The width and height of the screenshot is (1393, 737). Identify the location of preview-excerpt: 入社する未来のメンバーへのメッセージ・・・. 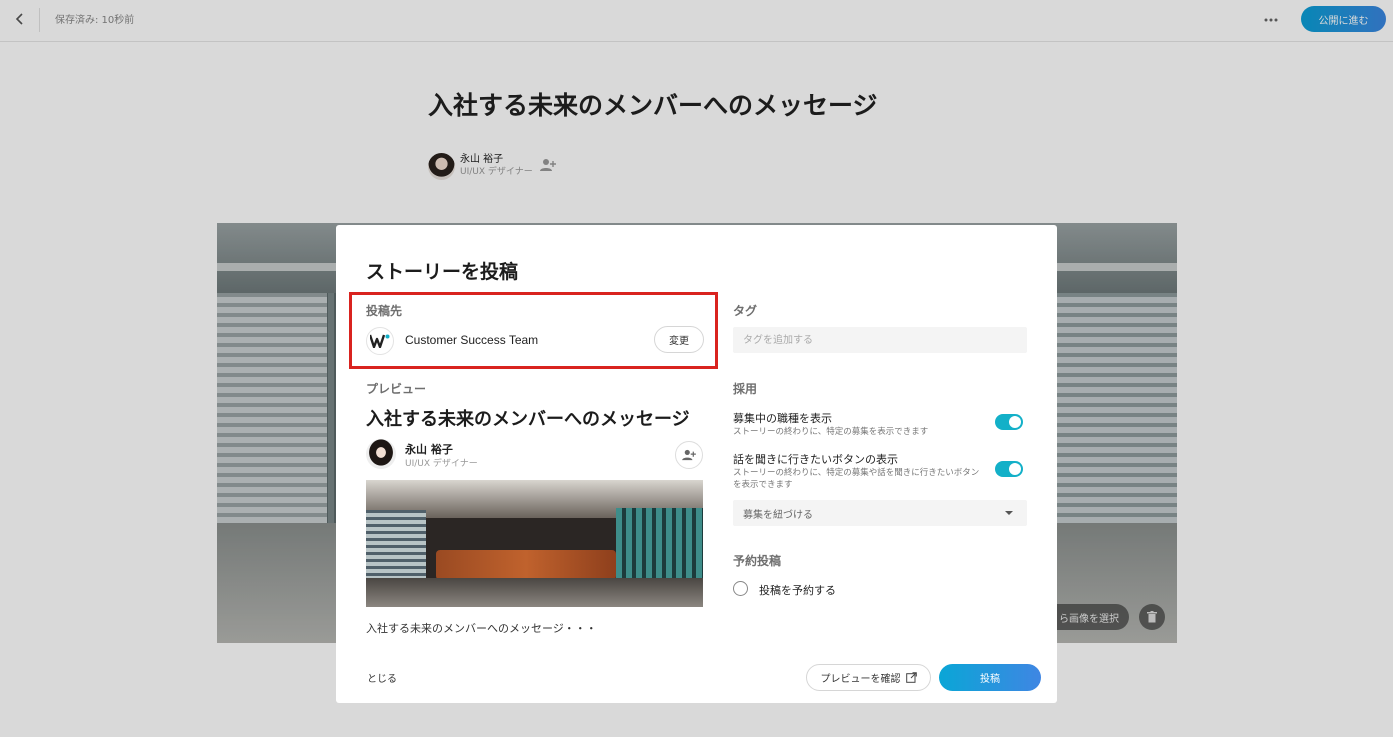
(481, 628).